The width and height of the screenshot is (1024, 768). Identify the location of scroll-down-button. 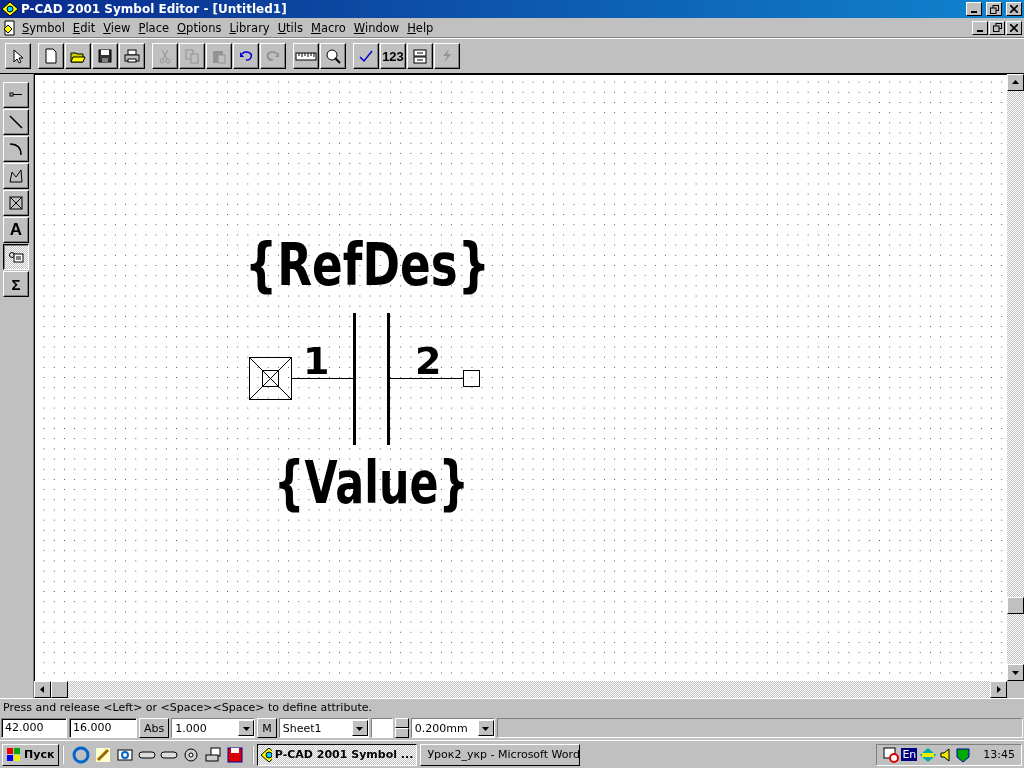
(1015, 672).